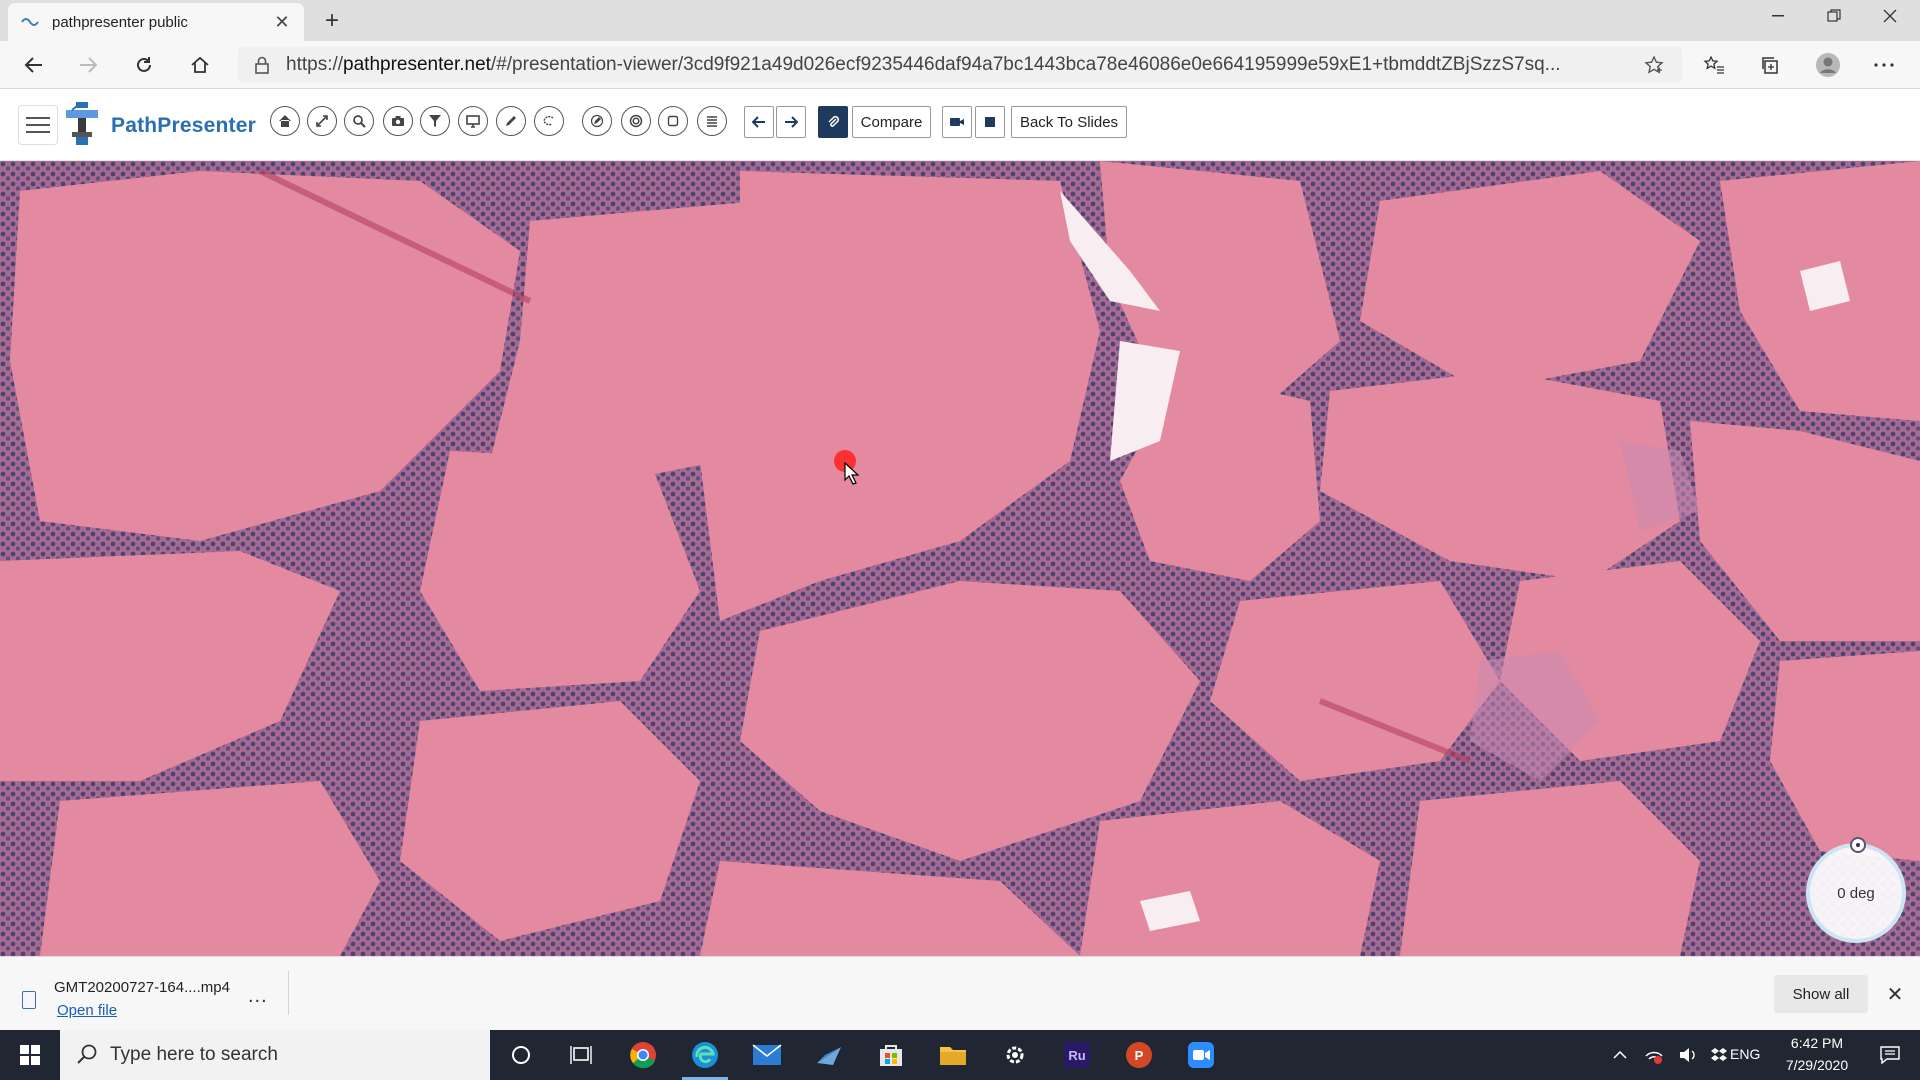 The height and width of the screenshot is (1080, 1920). What do you see at coordinates (1015, 1055) in the screenshot?
I see `settings-gear-icon` at bounding box center [1015, 1055].